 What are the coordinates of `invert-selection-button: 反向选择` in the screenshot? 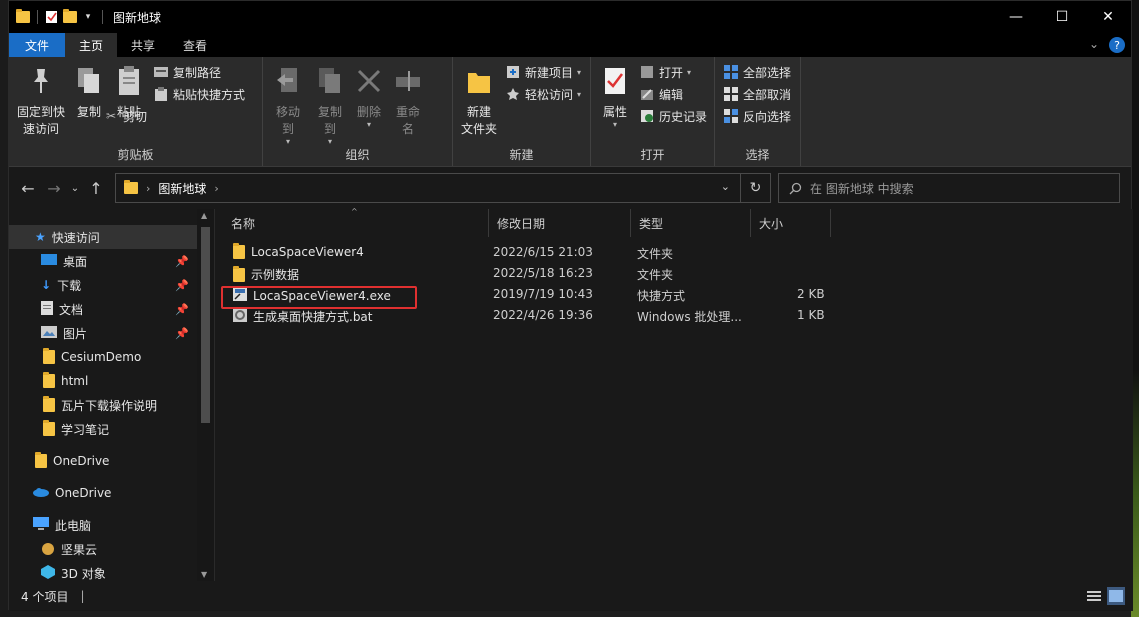 It's located at (757, 116).